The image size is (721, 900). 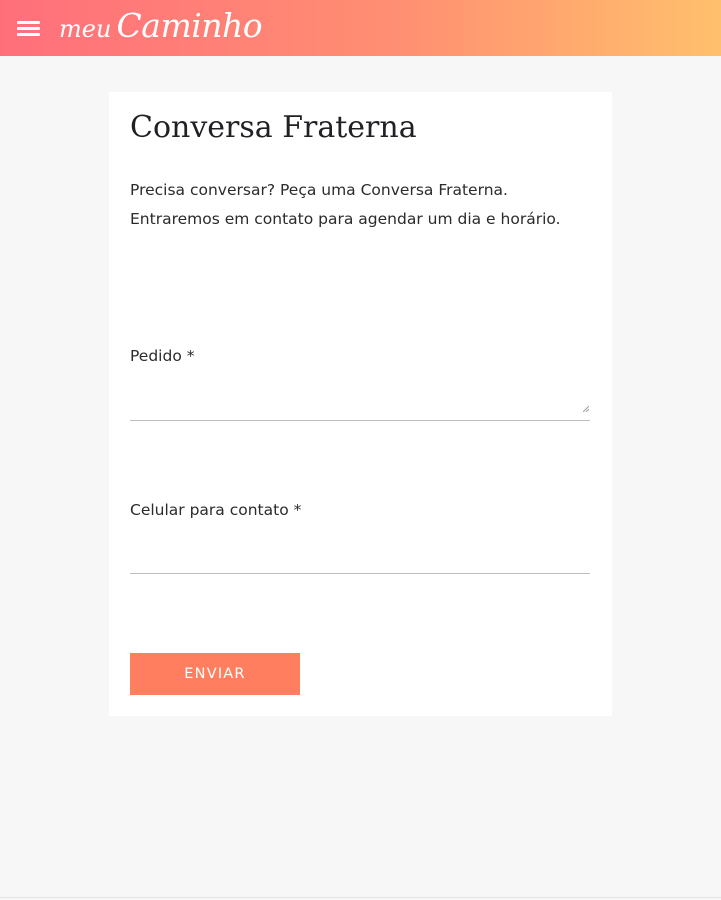 I want to click on resize-handle-icon, so click(x=586, y=409).